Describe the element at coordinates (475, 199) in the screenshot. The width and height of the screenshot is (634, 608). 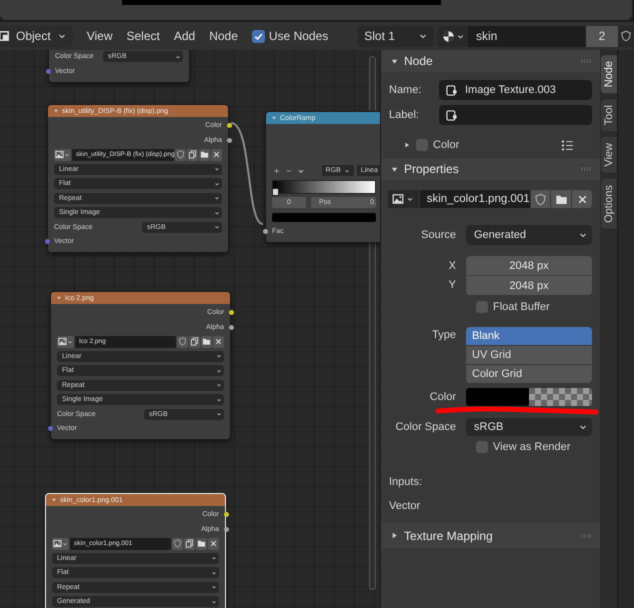
I see `image-name-field: skin_color1.png.001` at that location.